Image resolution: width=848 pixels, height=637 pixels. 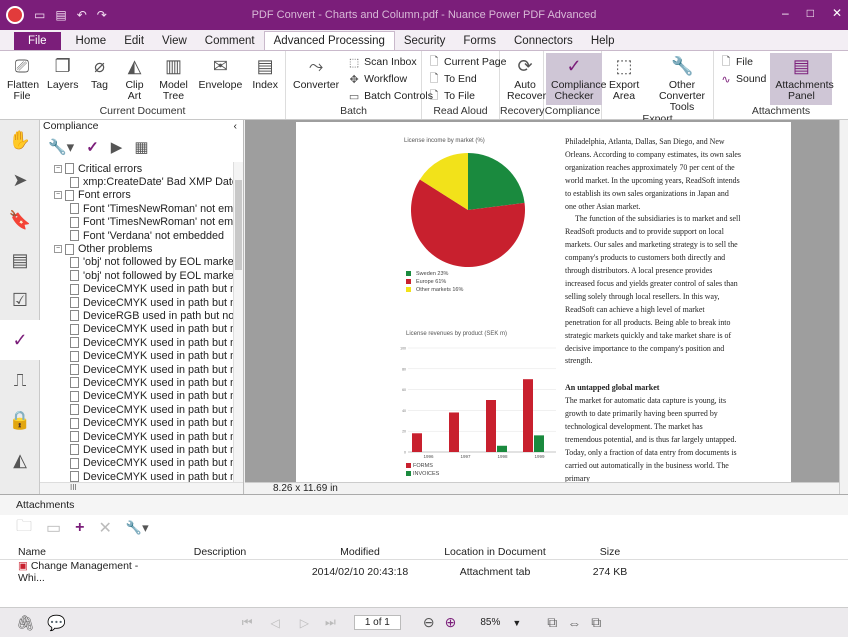 What do you see at coordinates (238, 225) in the screenshot?
I see `tree-scroll-thumb` at bounding box center [238, 225].